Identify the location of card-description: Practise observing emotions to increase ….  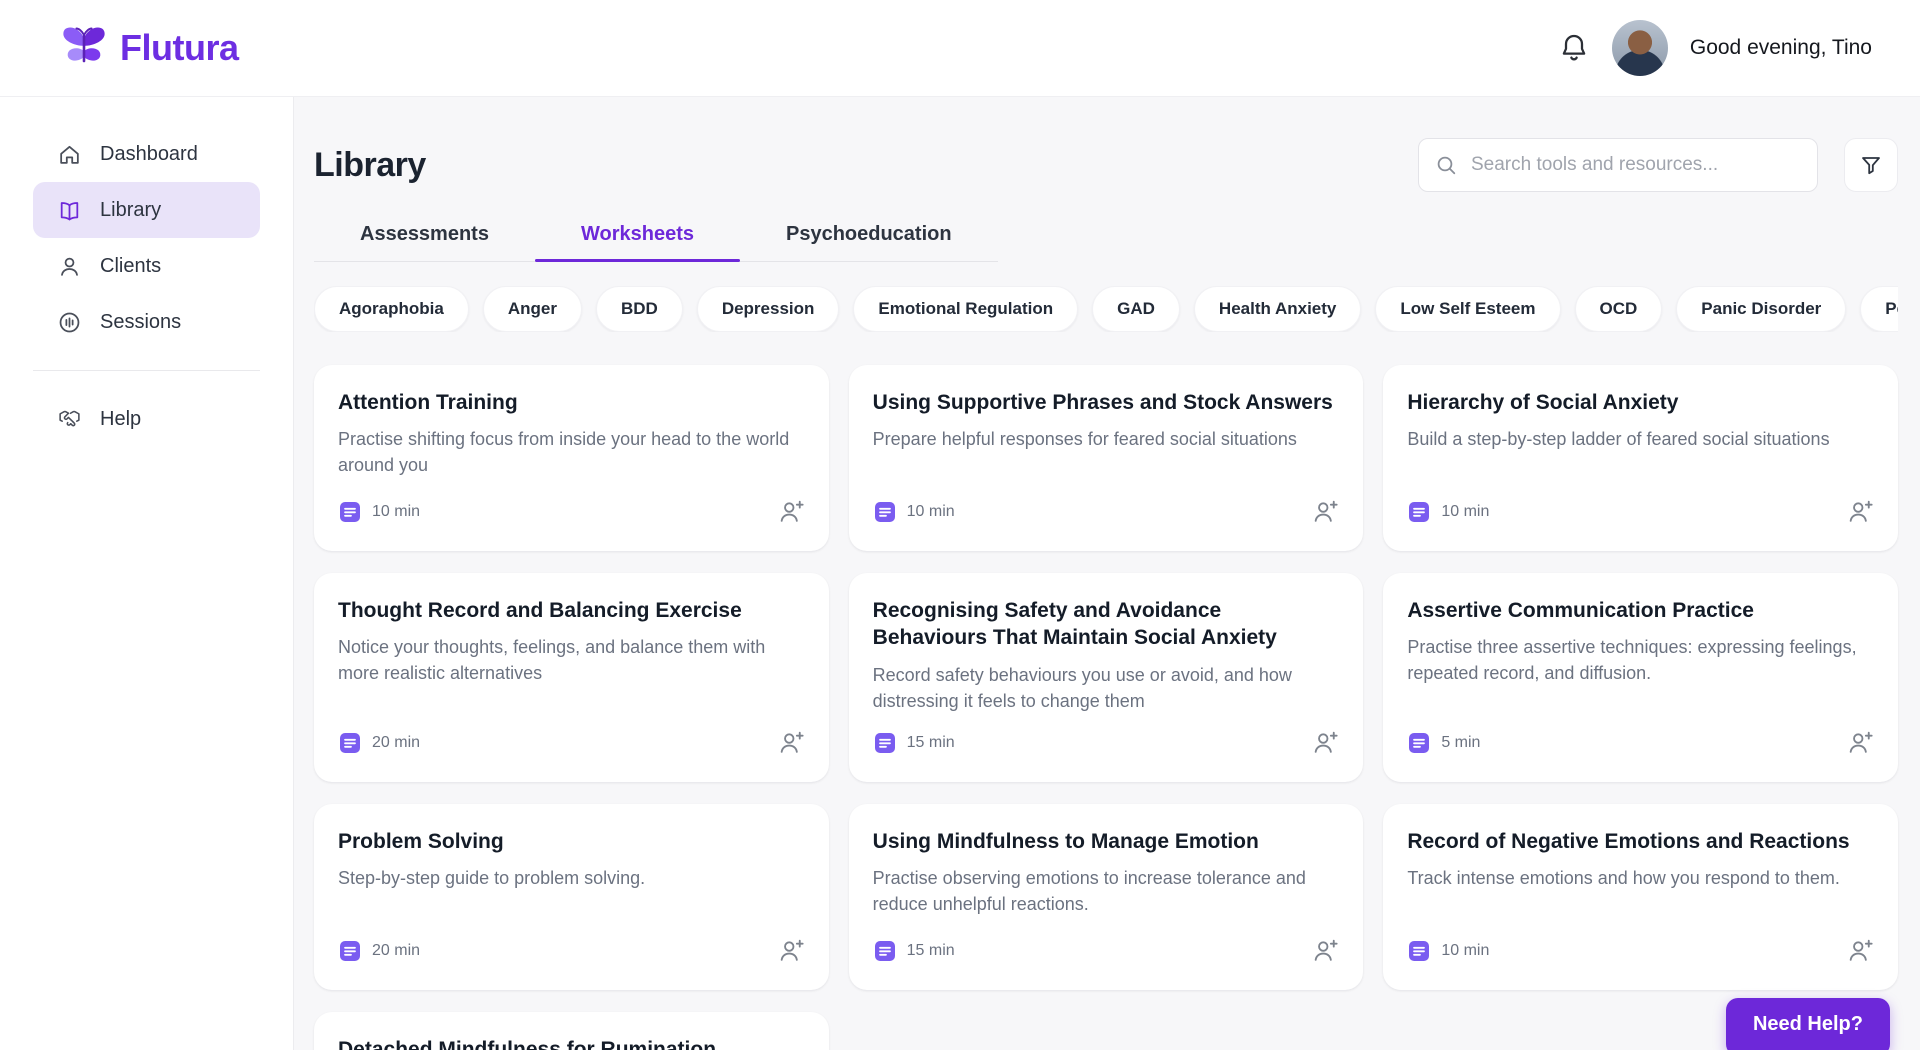
(1089, 891).